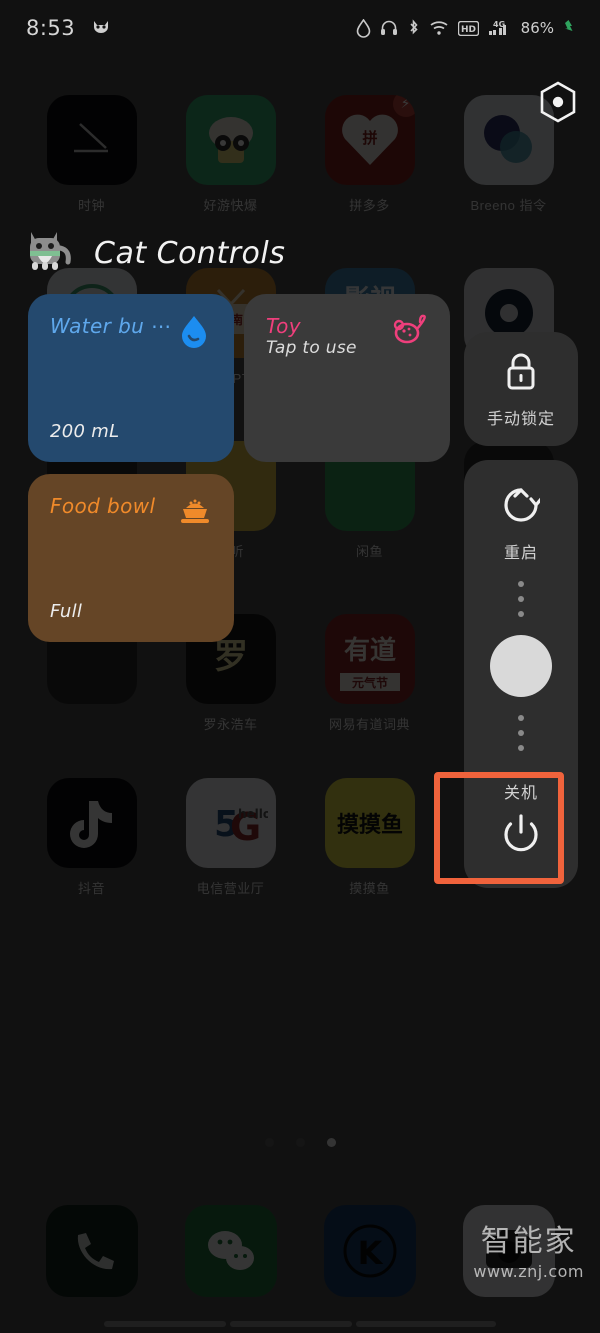 Image resolution: width=600 pixels, height=1333 pixels. What do you see at coordinates (91, 140) in the screenshot?
I see `clock-app-icon` at bounding box center [91, 140].